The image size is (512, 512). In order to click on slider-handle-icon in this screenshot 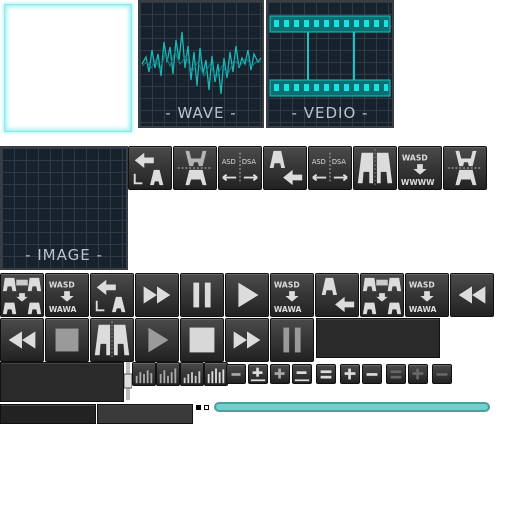, I will do `click(128, 381)`.